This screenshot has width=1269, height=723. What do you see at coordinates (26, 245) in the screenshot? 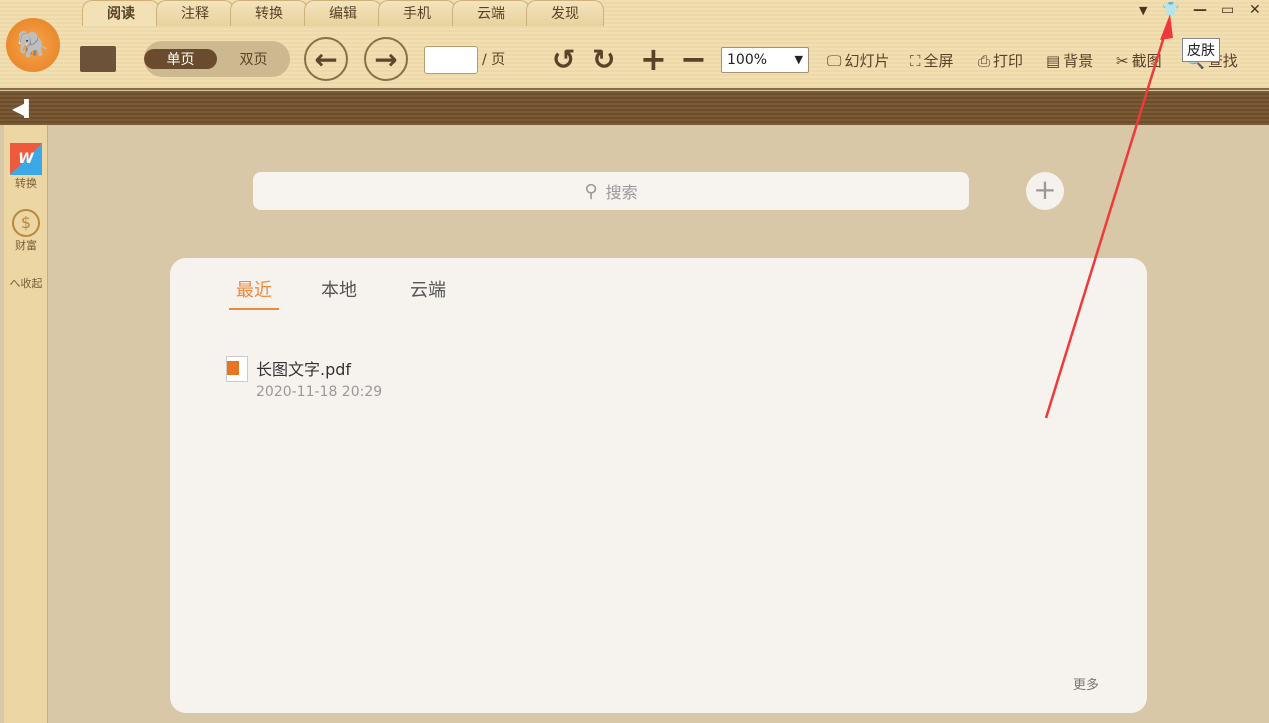
I see `label: 财富` at bounding box center [26, 245].